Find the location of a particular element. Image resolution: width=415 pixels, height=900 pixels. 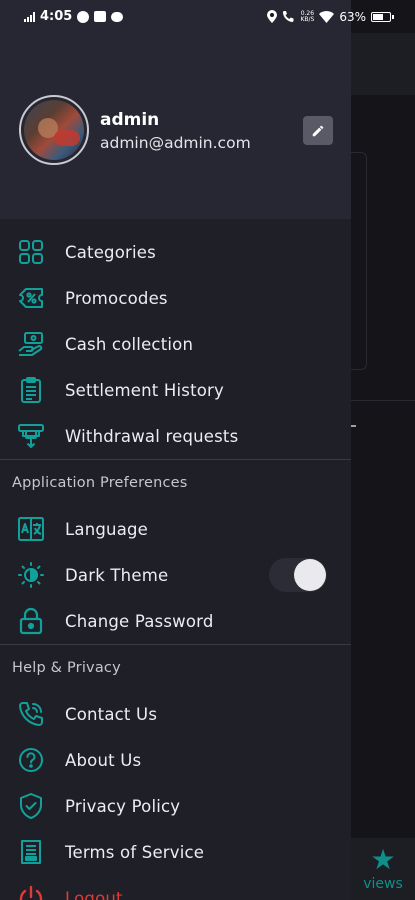

dark-theme-toggle is located at coordinates (298, 575).